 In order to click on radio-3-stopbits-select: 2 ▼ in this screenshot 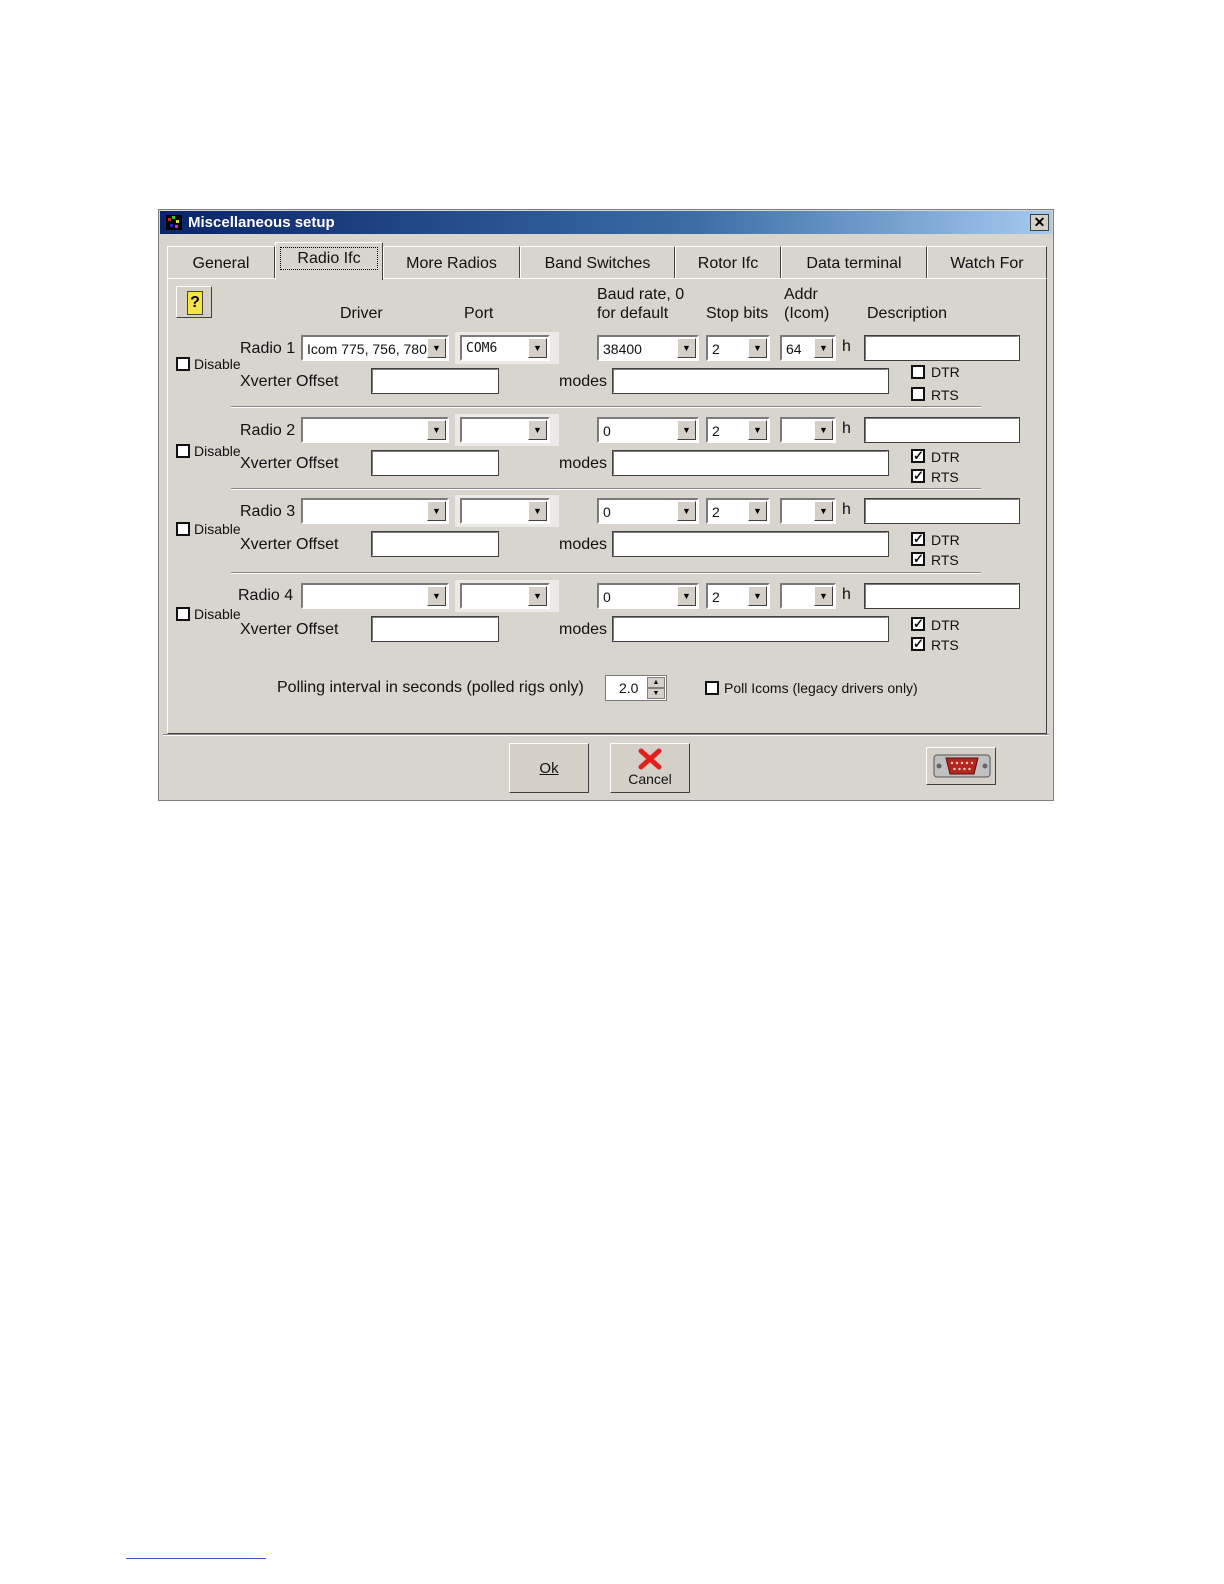, I will do `click(738, 511)`.